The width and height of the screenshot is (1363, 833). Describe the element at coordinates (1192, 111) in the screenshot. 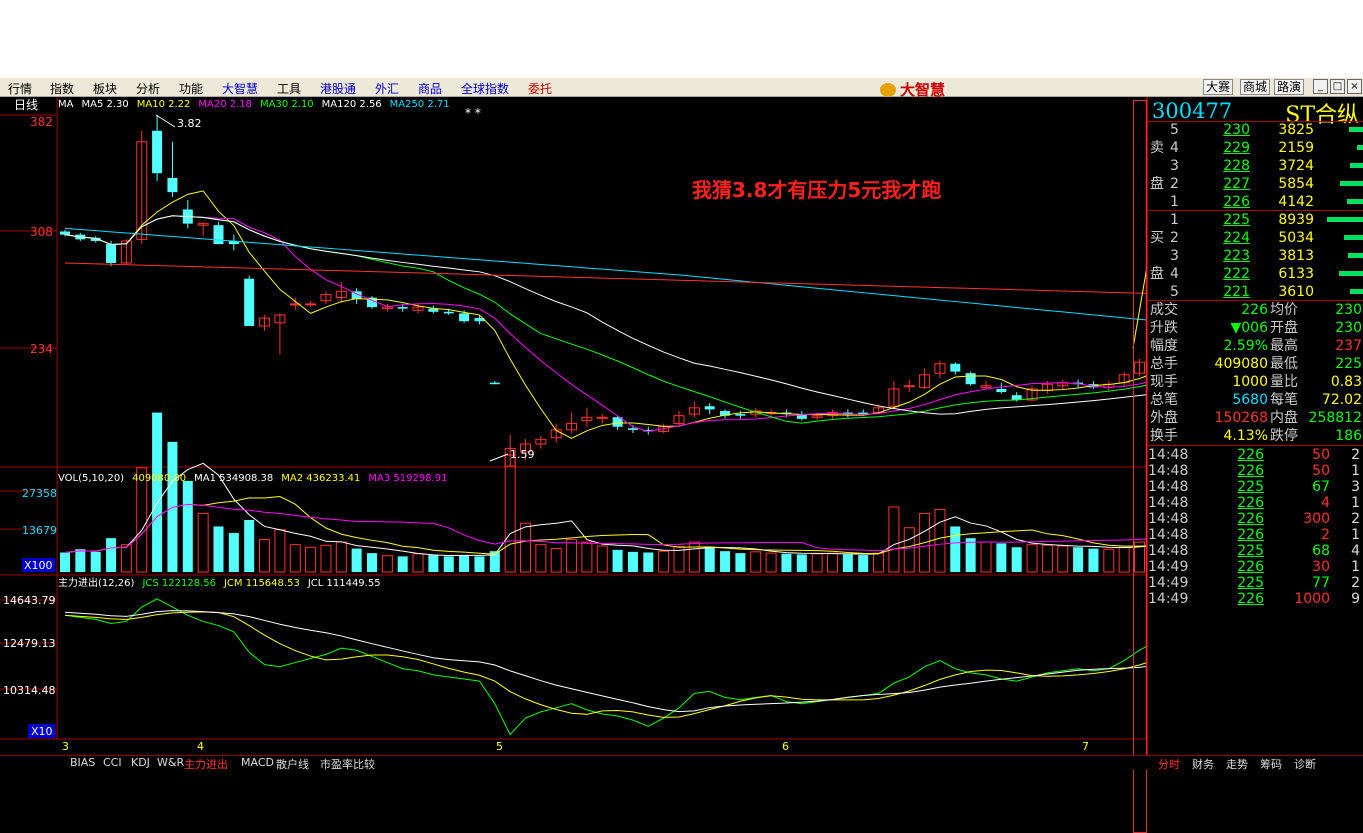

I see `stock-code: 300477` at that location.